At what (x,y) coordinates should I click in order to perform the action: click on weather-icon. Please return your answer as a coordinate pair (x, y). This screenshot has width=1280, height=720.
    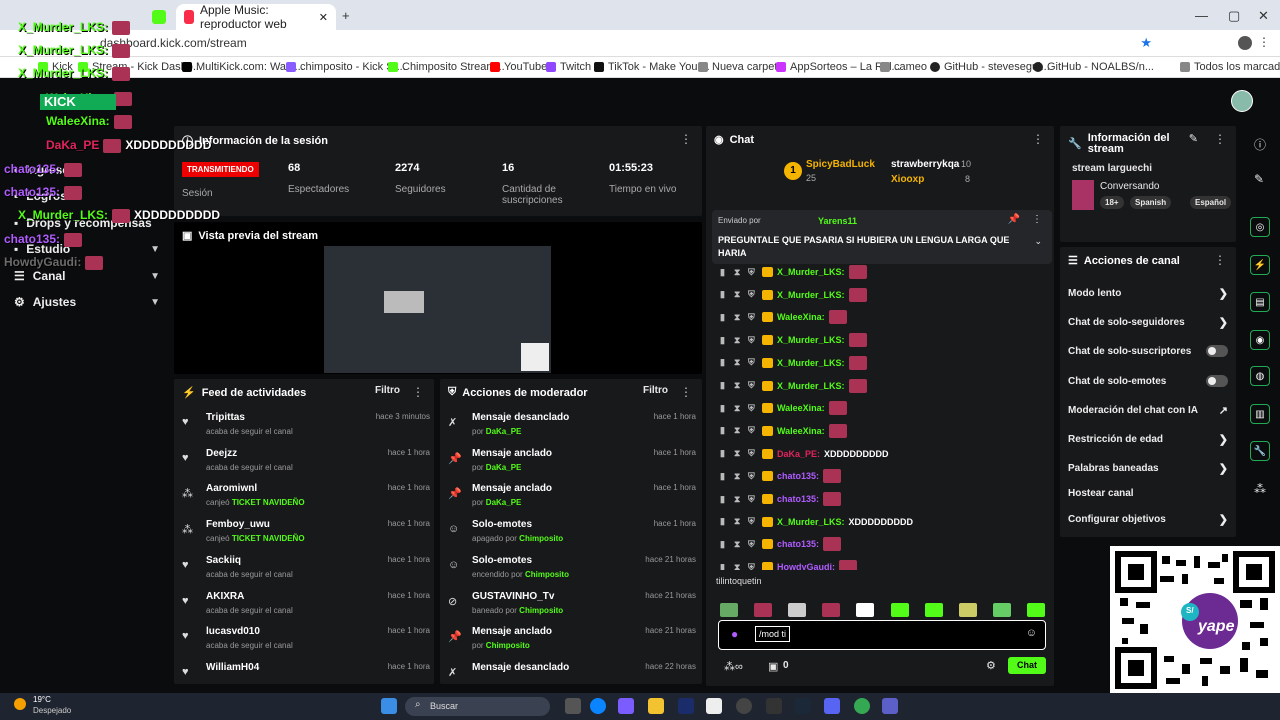
    Looking at the image, I should click on (20, 704).